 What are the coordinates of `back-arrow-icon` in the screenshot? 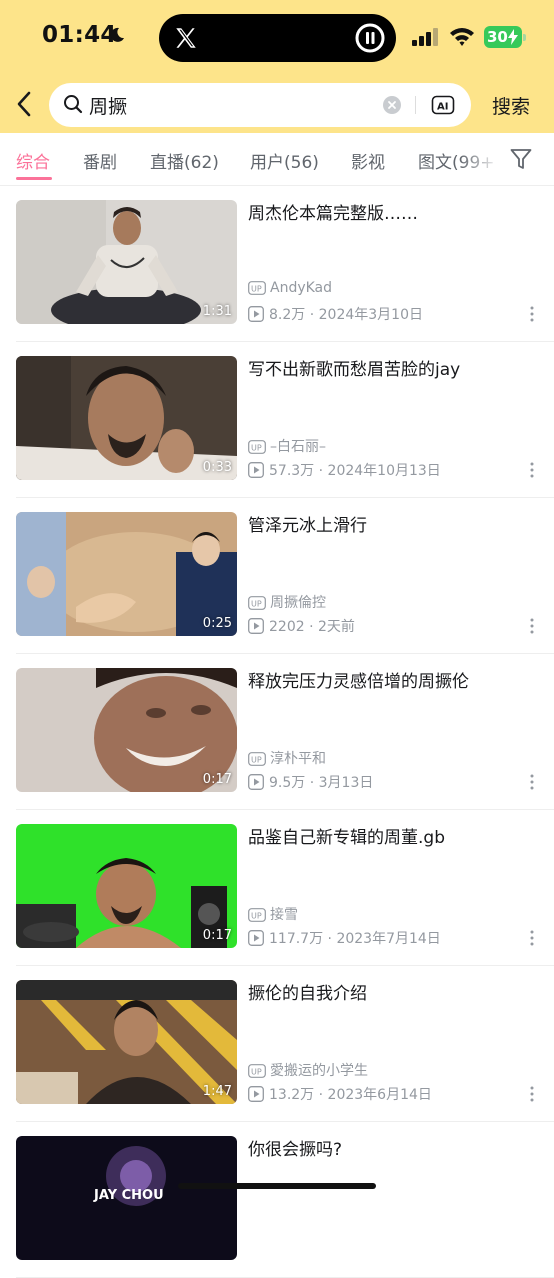 It's located at (25, 104).